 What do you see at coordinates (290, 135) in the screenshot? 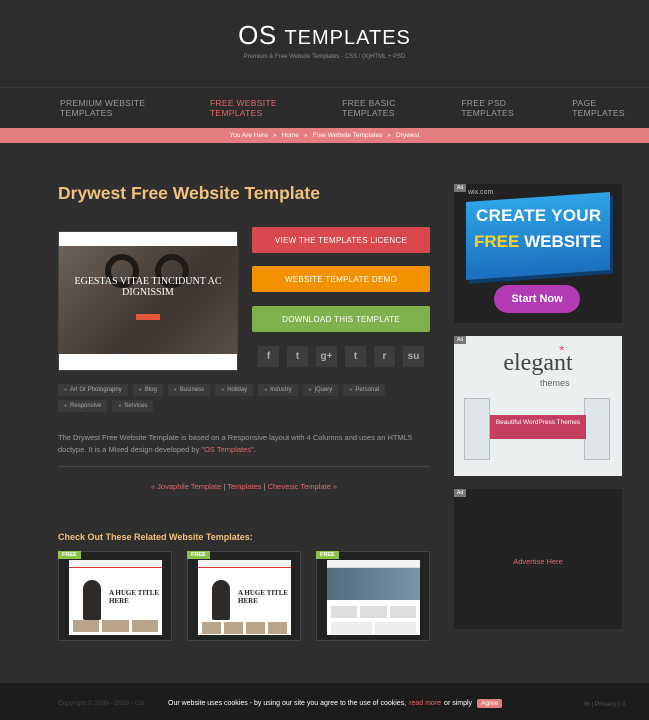
I see `breadcrumb-home: Home` at bounding box center [290, 135].